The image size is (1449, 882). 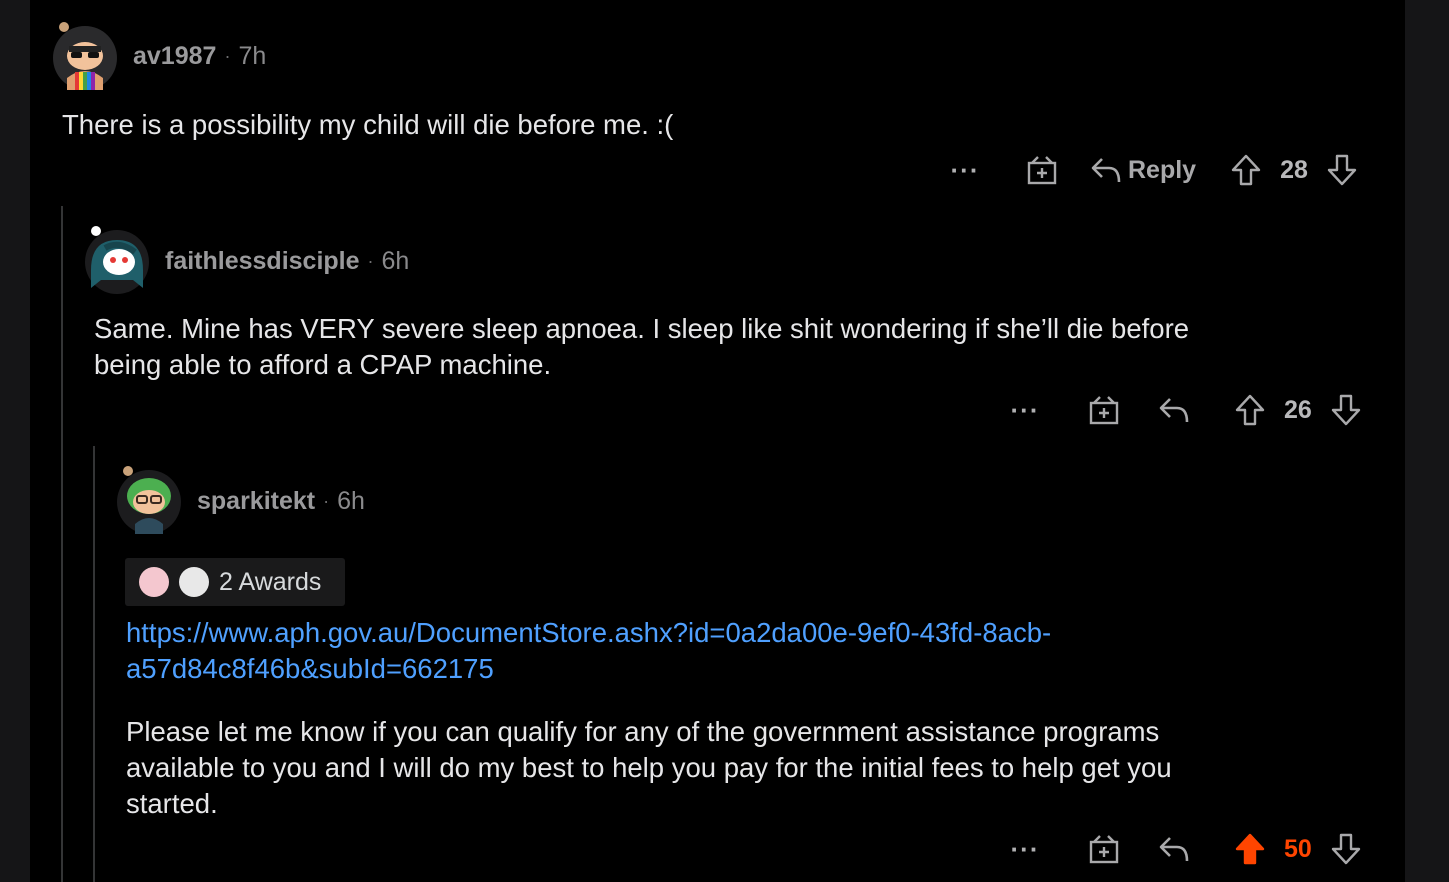 What do you see at coordinates (252, 56) in the screenshot?
I see `comment-timestamp: 7h` at bounding box center [252, 56].